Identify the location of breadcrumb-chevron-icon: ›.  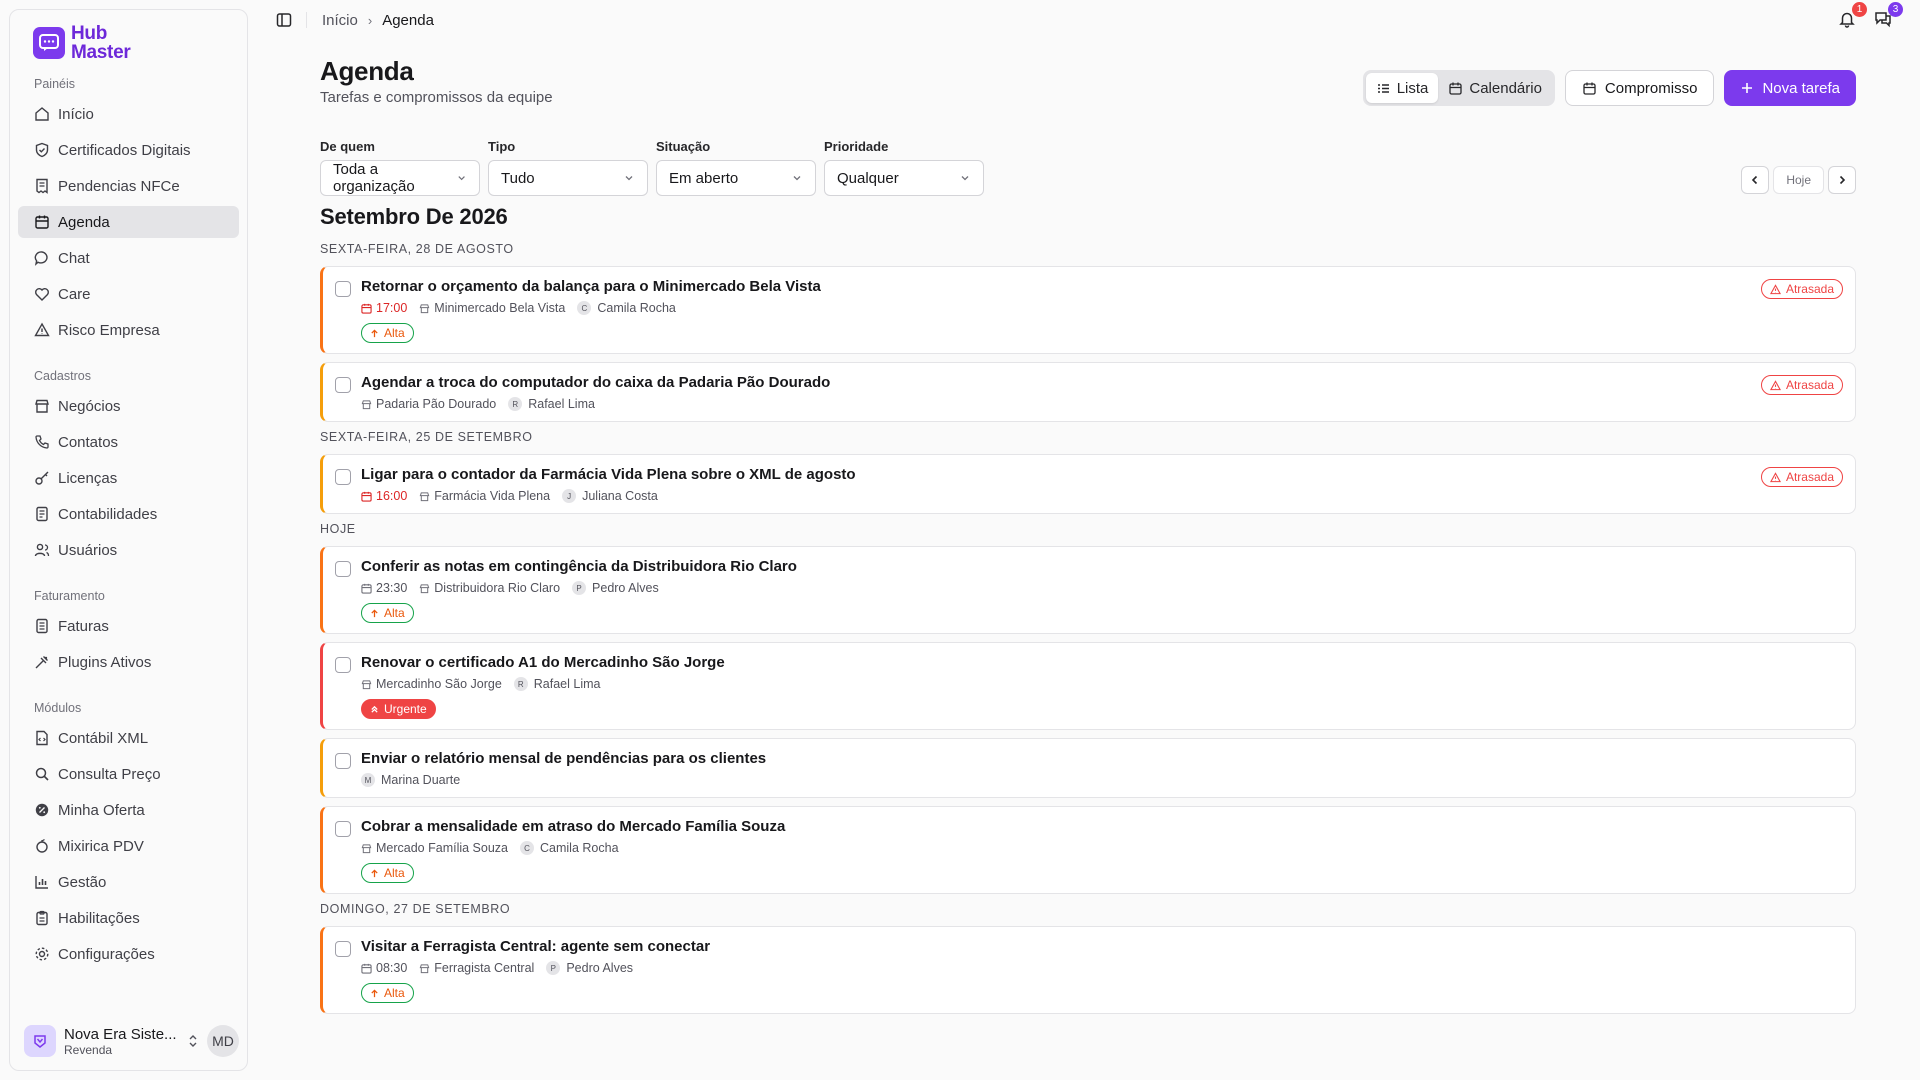
(370, 20).